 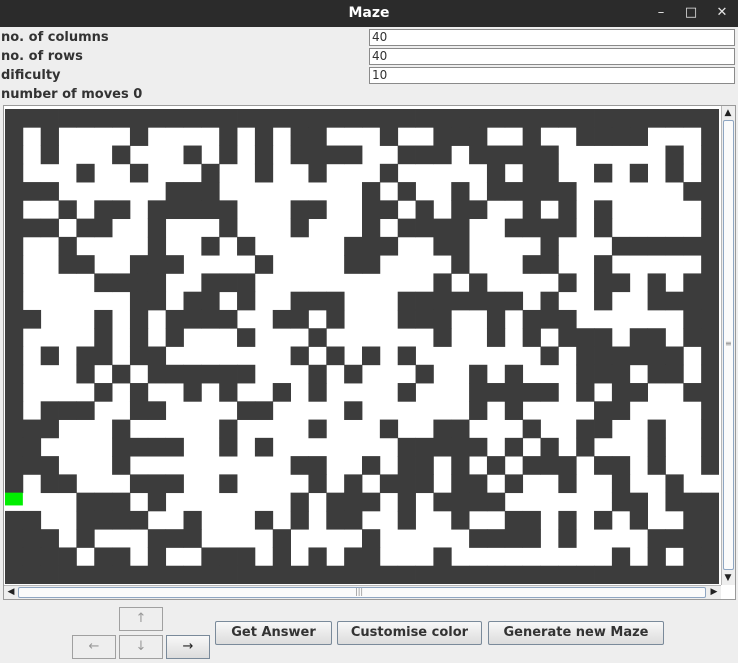 I want to click on vertical-scroll-thumb: ≡, so click(x=728, y=345).